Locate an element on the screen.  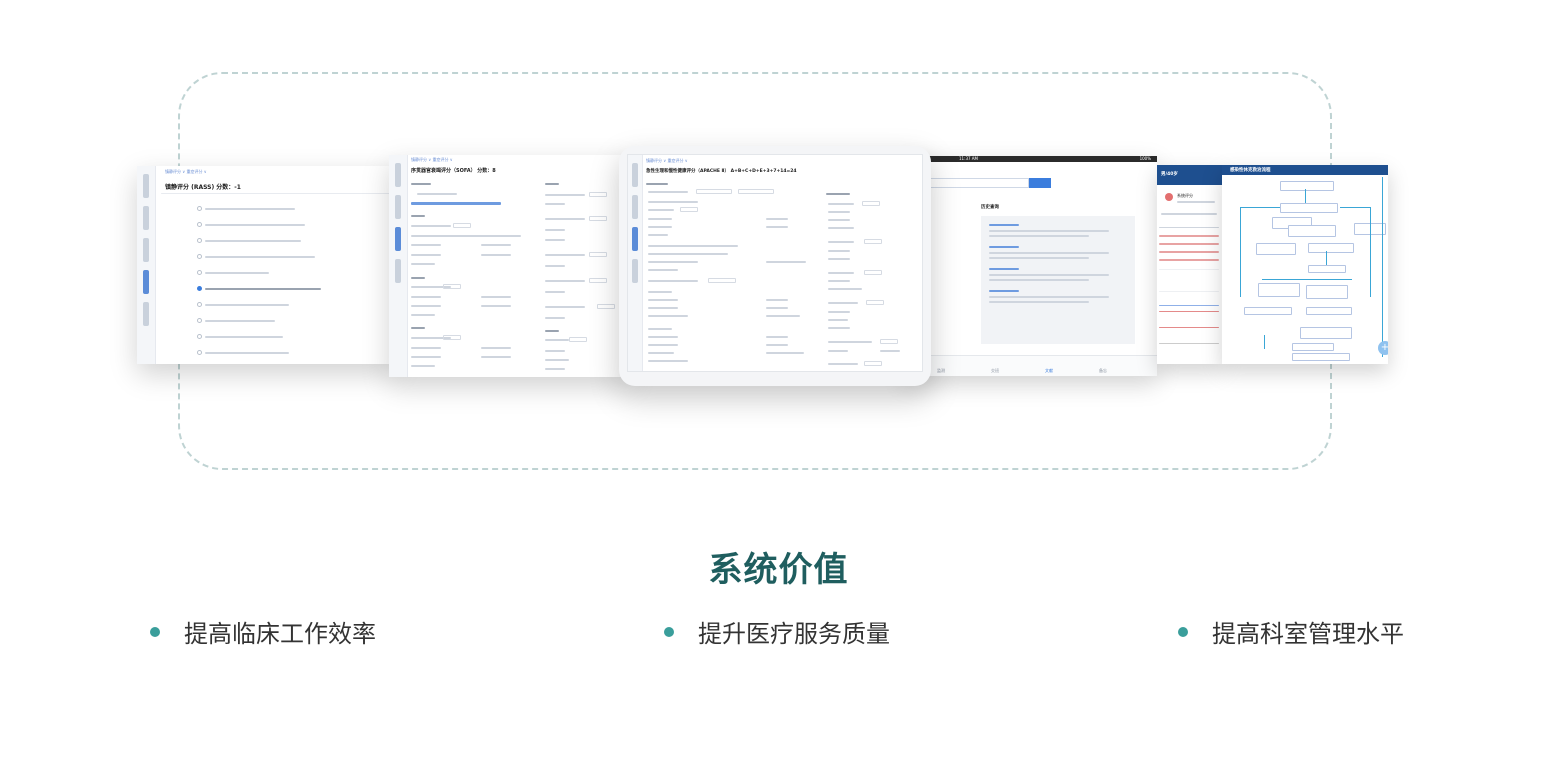
rass-sidebar is located at coordinates (146, 265).